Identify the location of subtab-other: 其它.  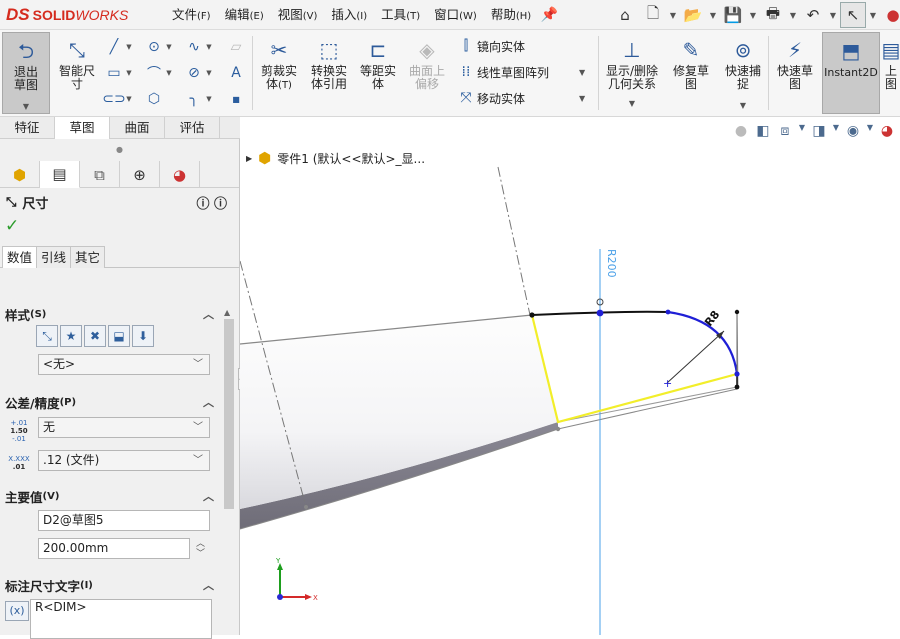
(88, 257).